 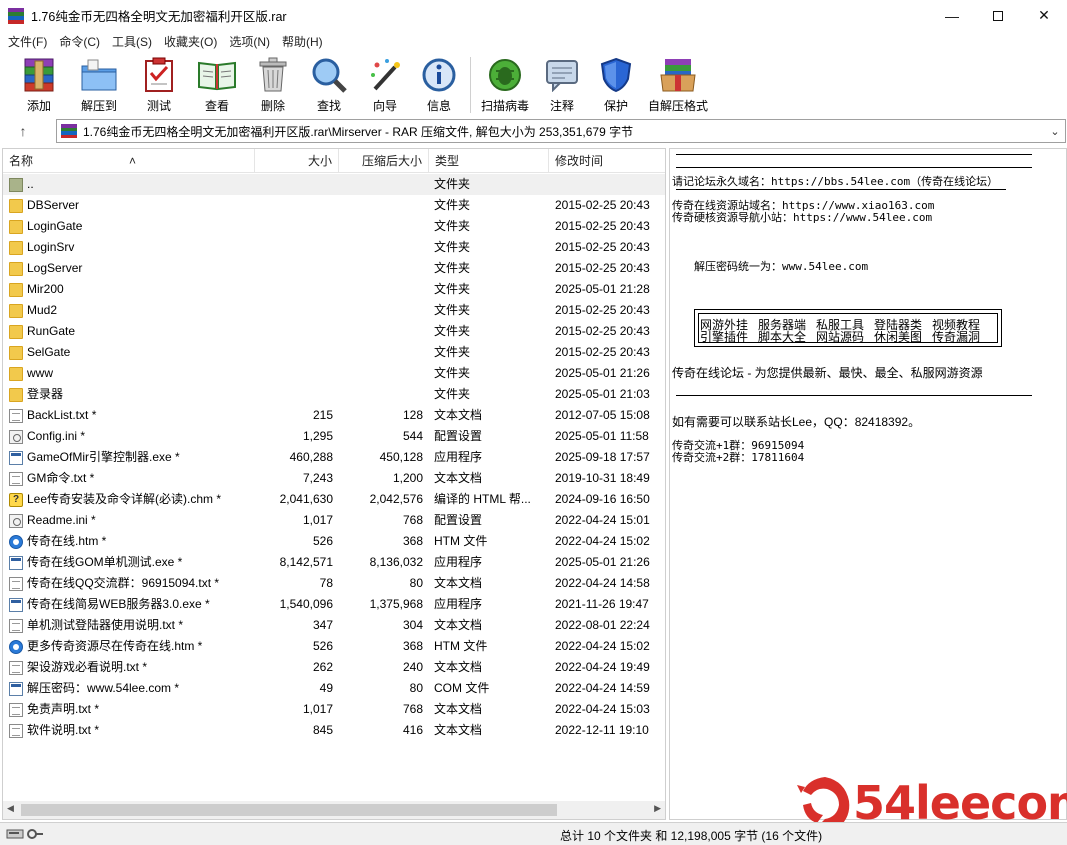 What do you see at coordinates (132, 41) in the screenshot?
I see `menu-tools: 工具(S)` at bounding box center [132, 41].